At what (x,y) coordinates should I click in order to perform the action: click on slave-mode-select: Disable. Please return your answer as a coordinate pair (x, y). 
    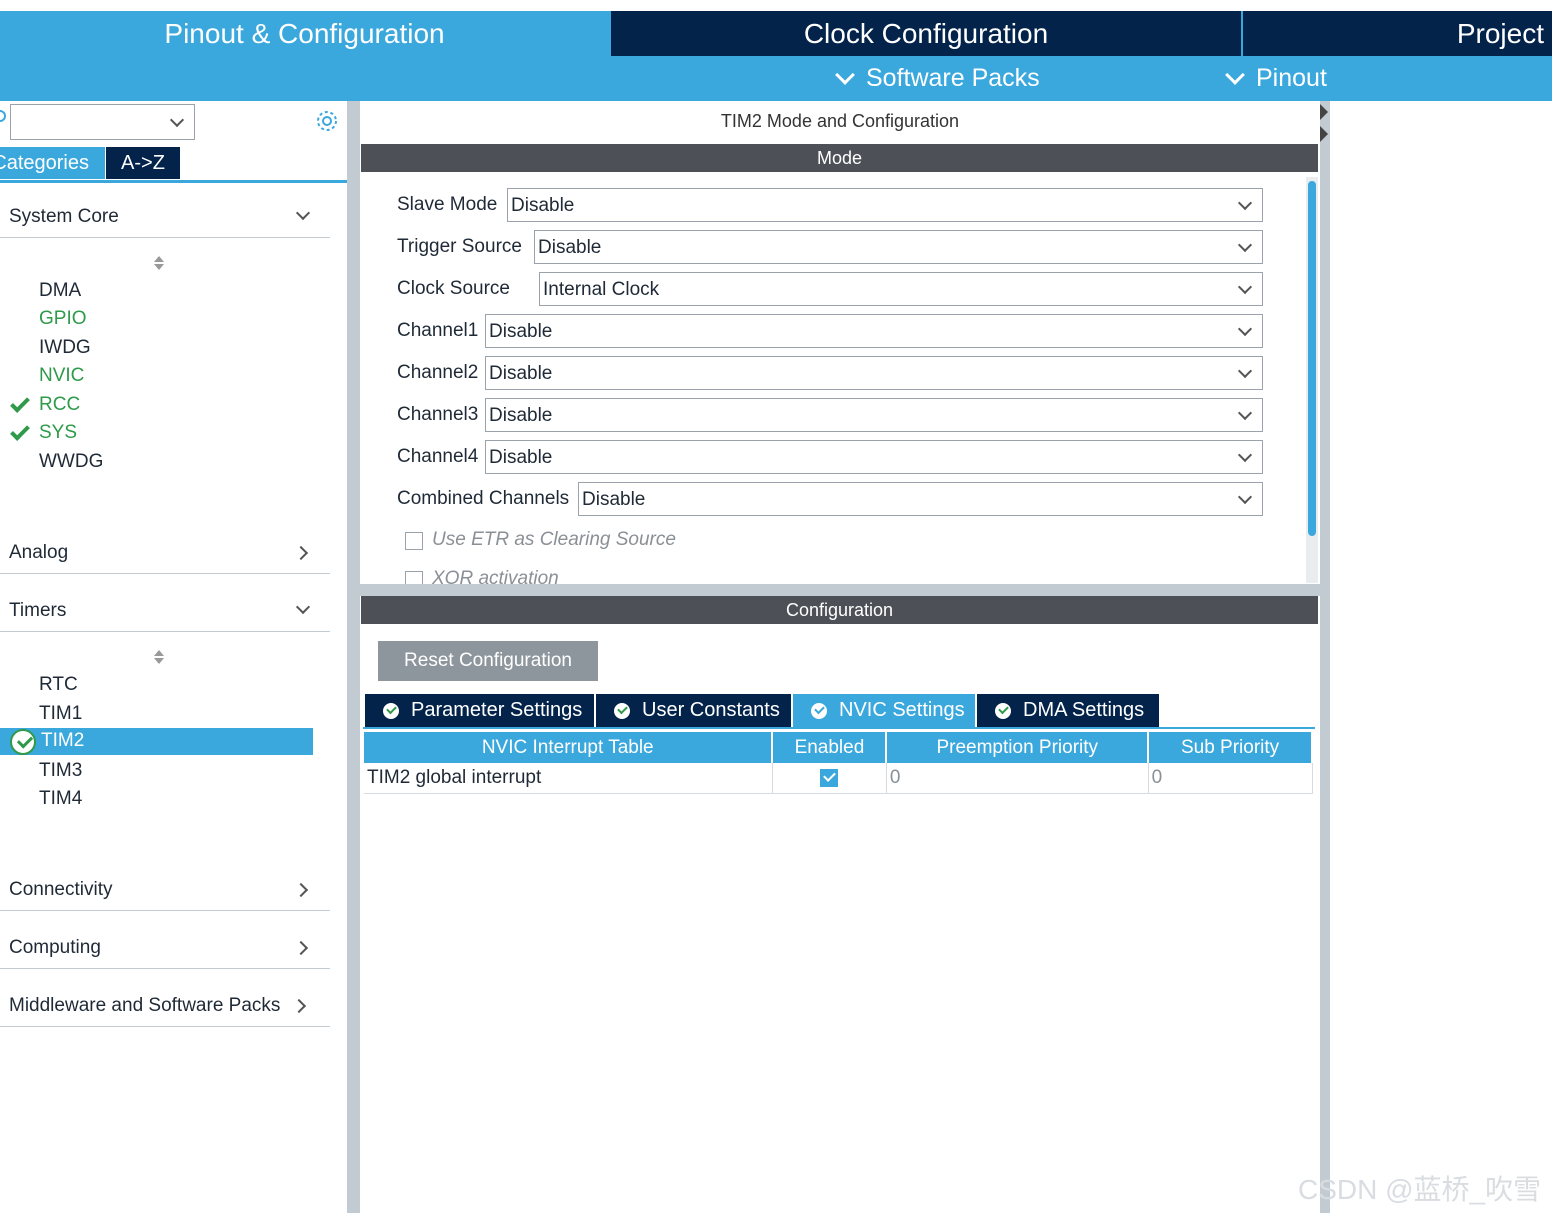
    Looking at the image, I should click on (885, 205).